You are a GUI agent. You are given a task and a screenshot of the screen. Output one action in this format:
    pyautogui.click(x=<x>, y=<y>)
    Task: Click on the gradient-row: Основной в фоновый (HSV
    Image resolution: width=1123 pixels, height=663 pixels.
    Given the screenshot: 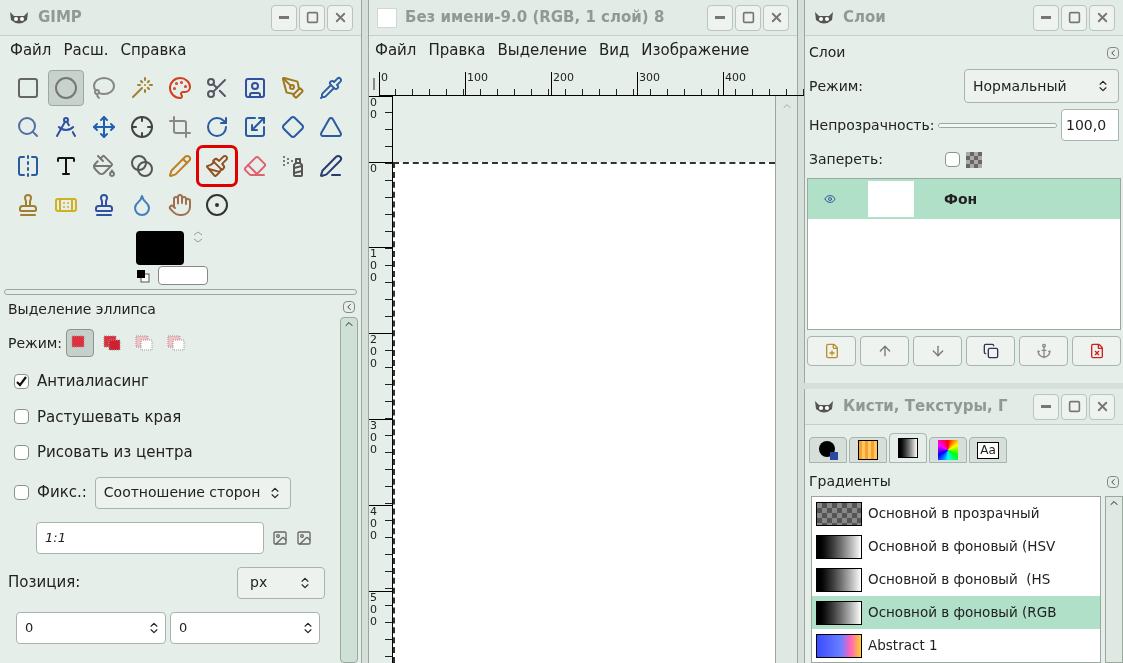 What is the action you would take?
    pyautogui.click(x=956, y=546)
    